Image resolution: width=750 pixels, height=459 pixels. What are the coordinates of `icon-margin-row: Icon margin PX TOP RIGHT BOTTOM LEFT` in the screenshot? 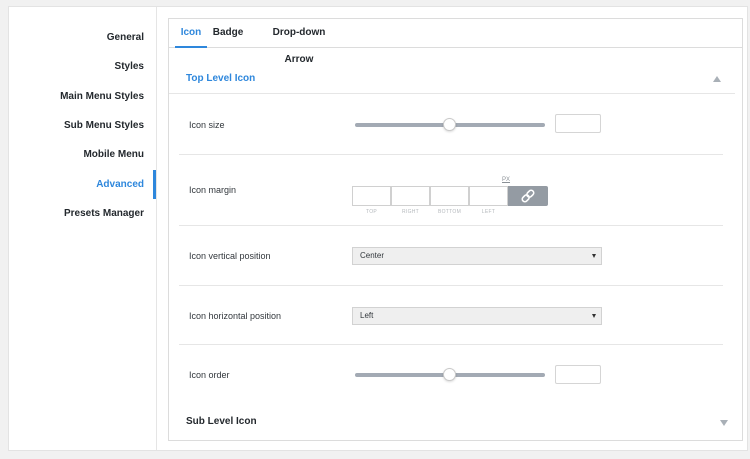 It's located at (451, 190).